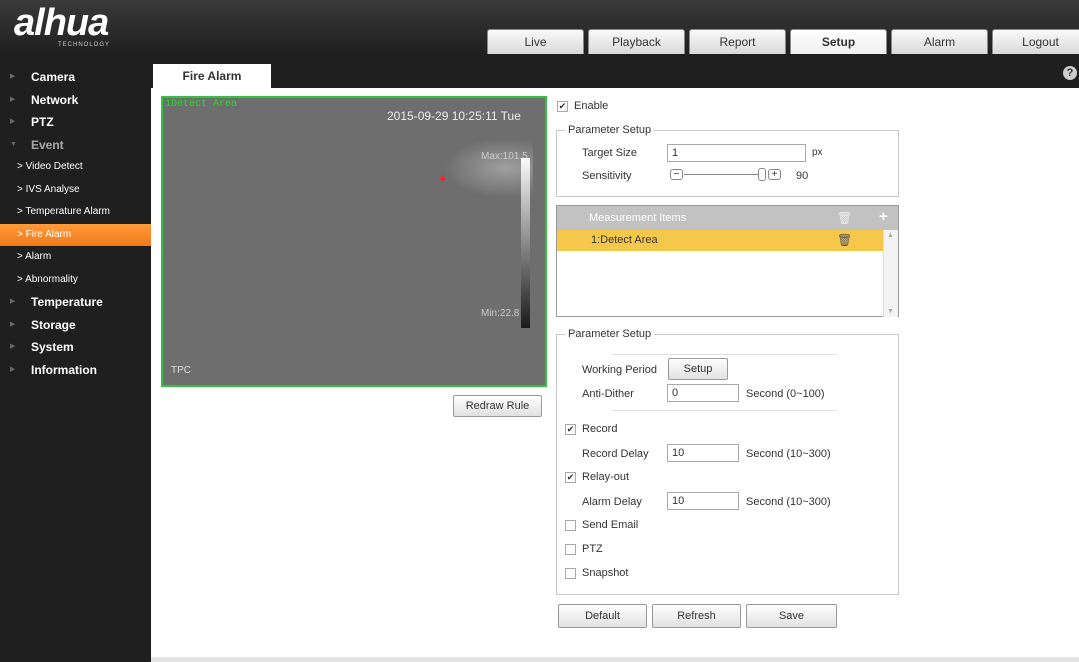 The image size is (1079, 662). Describe the element at coordinates (788, 454) in the screenshot. I see `record-delay-unit: Second (10~300)` at that location.